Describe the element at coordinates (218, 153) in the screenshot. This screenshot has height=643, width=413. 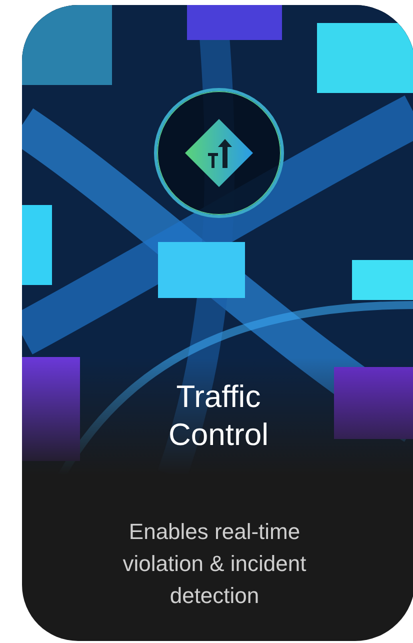
I see `road-sign-icon` at that location.